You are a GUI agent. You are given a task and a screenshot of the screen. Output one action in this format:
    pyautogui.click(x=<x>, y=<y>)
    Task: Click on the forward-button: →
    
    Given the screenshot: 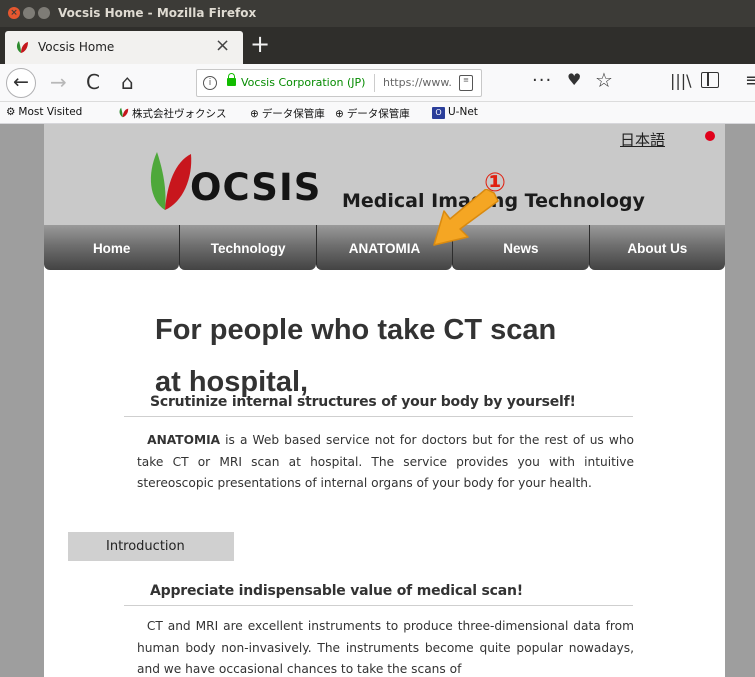 What is the action you would take?
    pyautogui.click(x=58, y=82)
    